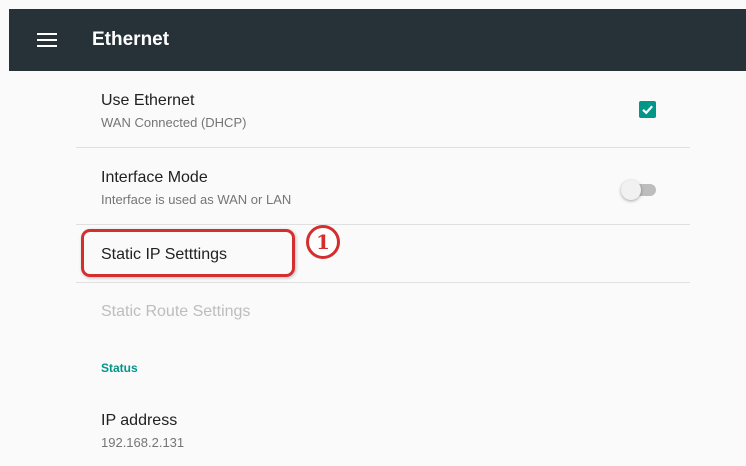 The height and width of the screenshot is (466, 746). Describe the element at coordinates (47, 40) in the screenshot. I see `hamburger-menu-icon` at that location.